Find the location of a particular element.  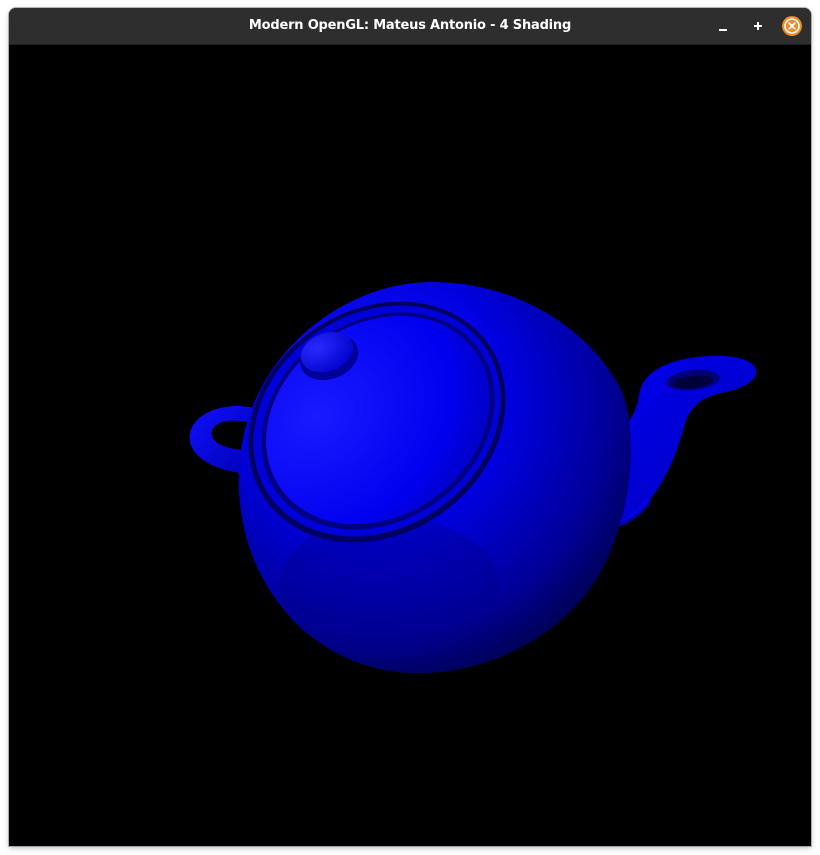

maximize-button is located at coordinates (758, 26).